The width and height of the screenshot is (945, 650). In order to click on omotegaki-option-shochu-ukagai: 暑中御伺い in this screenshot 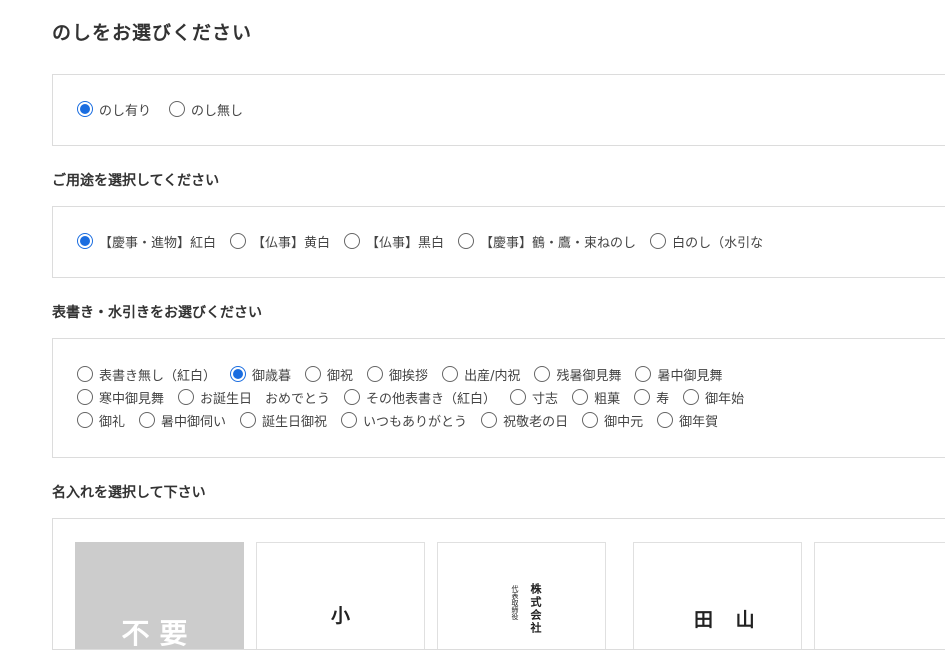, I will do `click(182, 420)`.